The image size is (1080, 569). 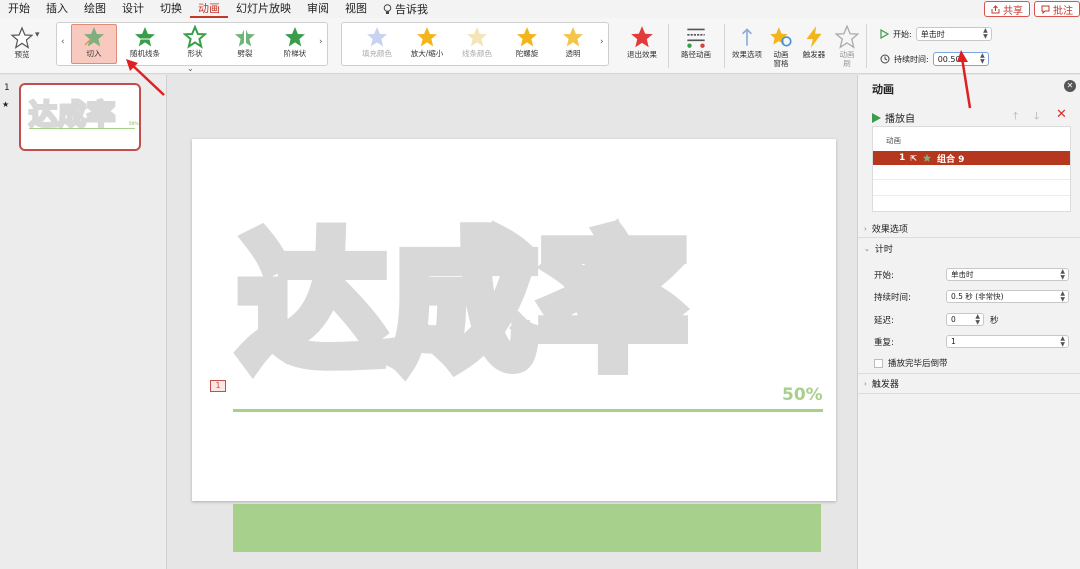 I want to click on play-icon, so click(x=876, y=117).